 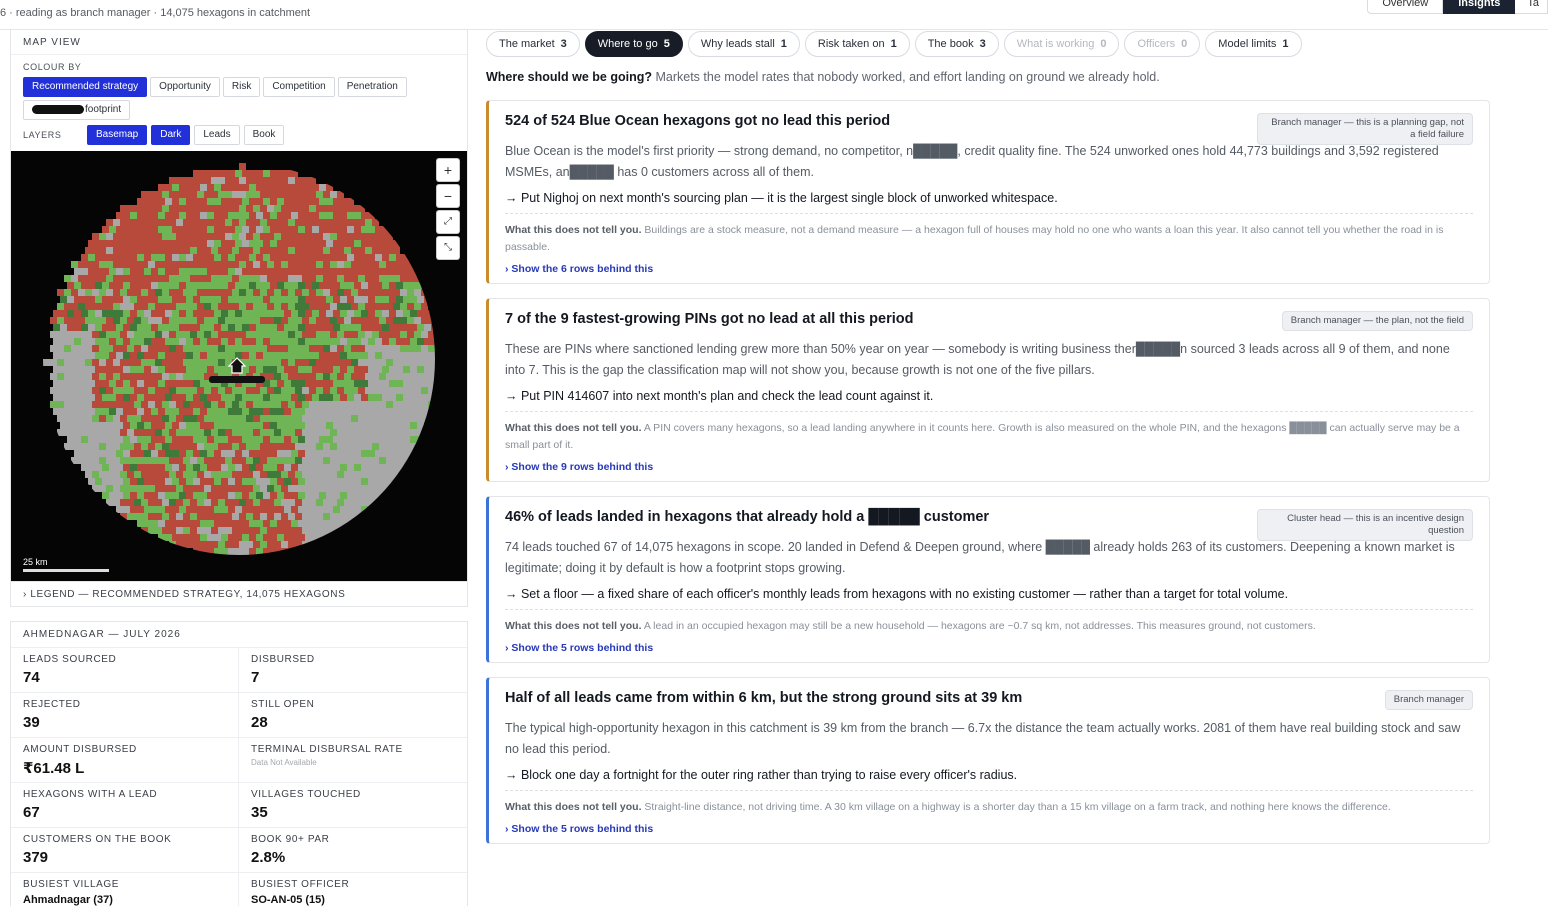 I want to click on insight-tab: Model limits 1, so click(x=1253, y=44).